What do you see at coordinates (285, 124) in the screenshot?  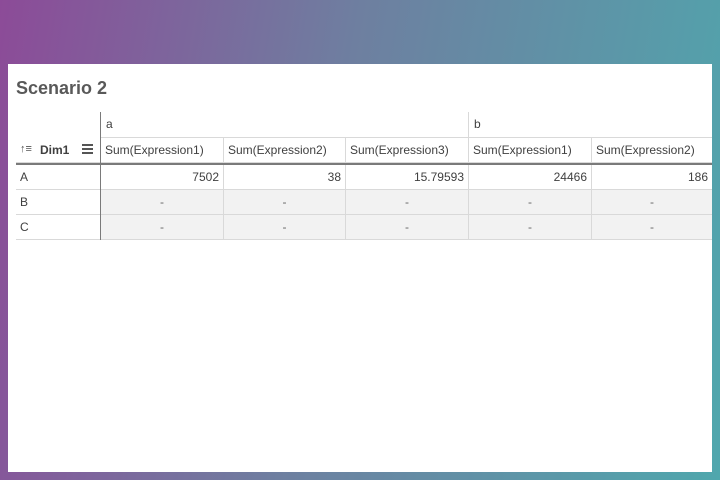 I see `column-group-header-a: a` at bounding box center [285, 124].